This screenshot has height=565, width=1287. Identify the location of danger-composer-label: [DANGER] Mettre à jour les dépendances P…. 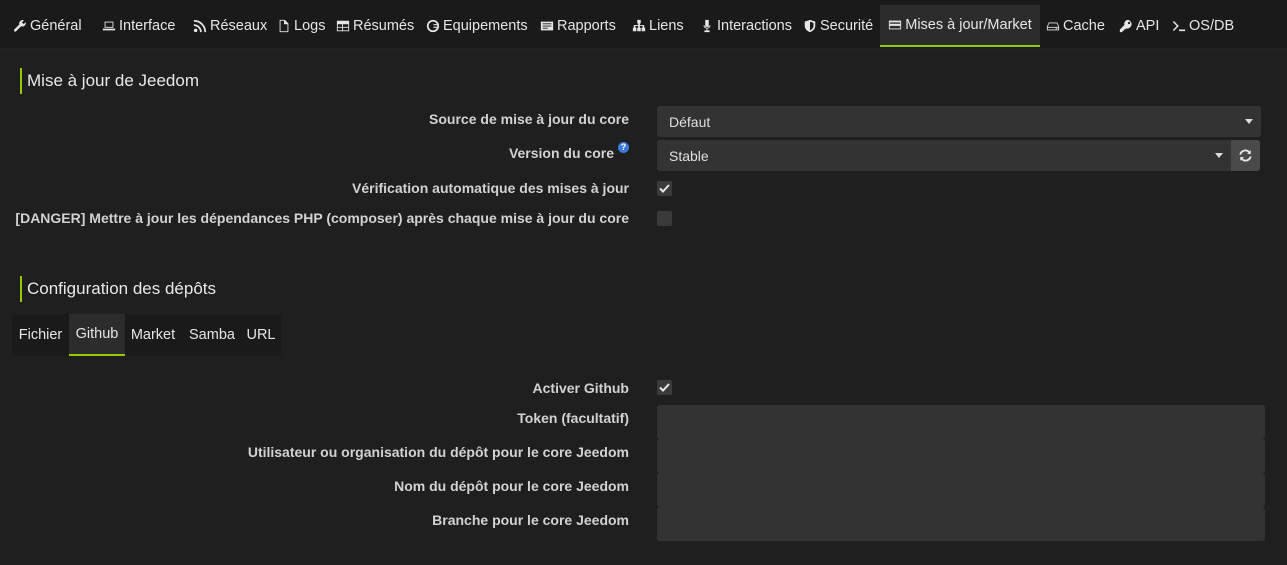
(322, 218).